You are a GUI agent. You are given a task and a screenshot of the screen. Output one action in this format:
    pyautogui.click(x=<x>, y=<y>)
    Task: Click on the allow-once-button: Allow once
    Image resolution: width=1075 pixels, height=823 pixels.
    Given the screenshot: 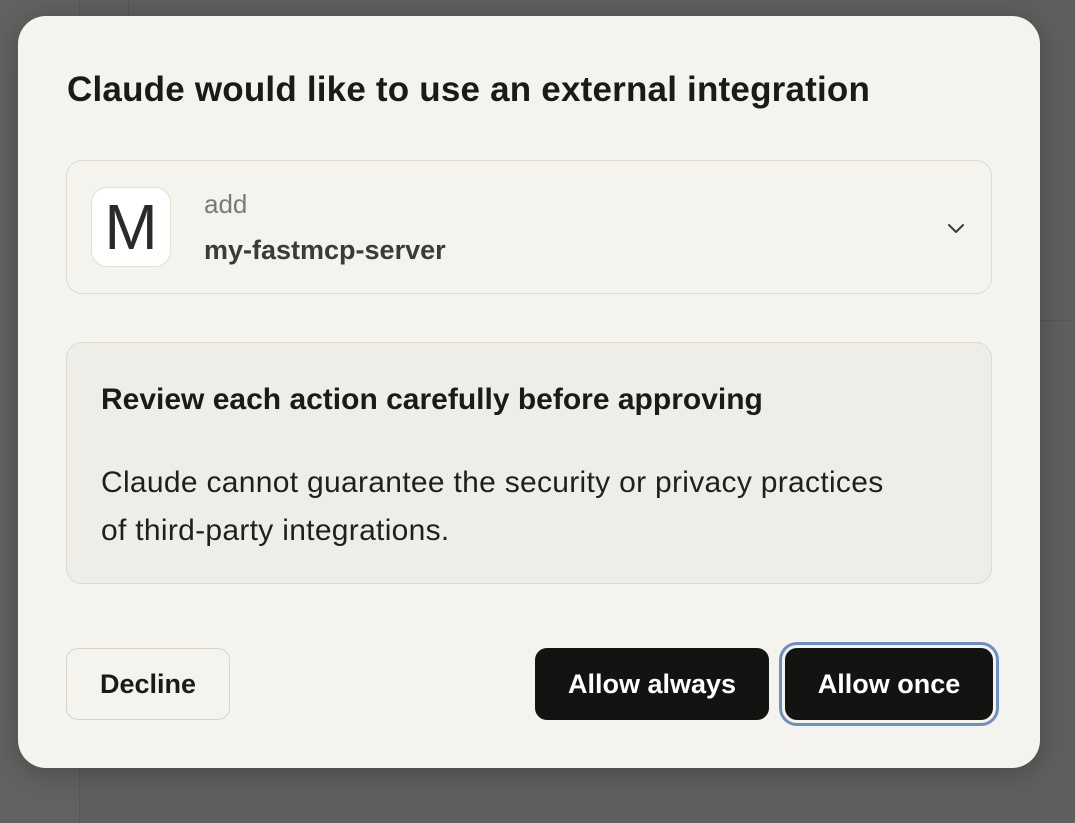 What is the action you would take?
    pyautogui.click(x=889, y=684)
    